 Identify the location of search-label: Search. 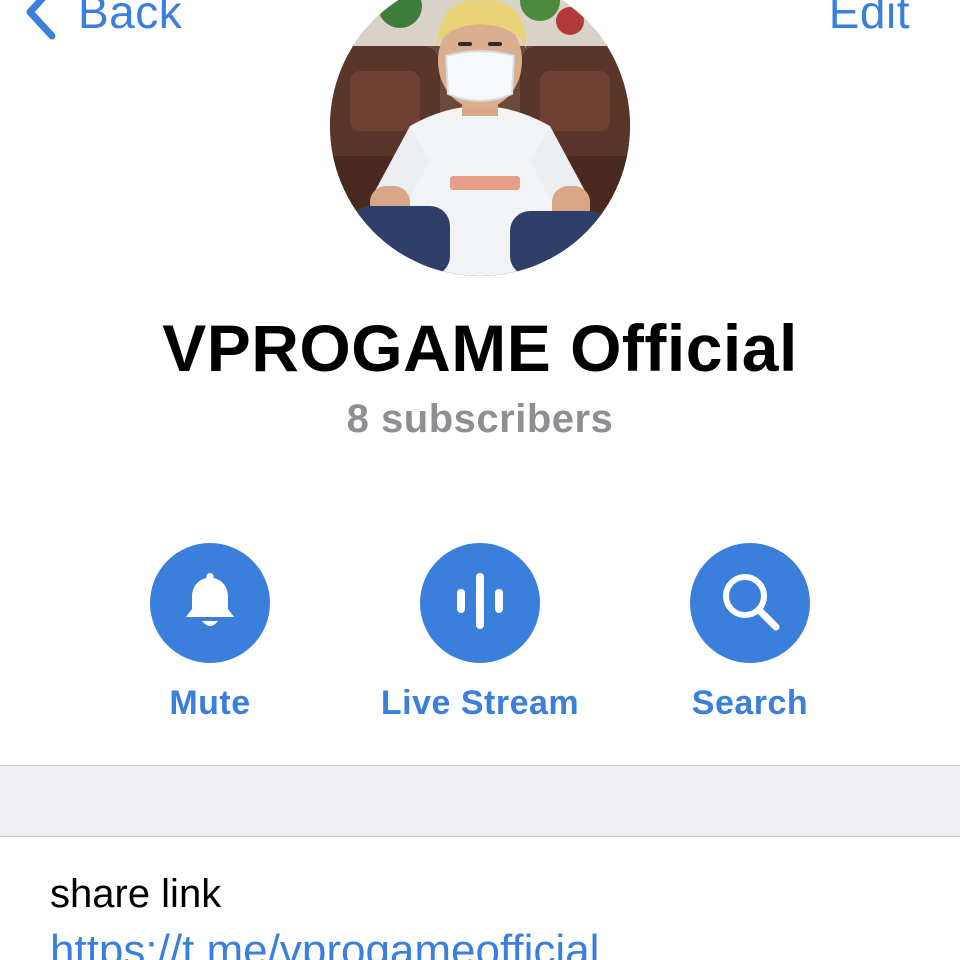
(750, 703).